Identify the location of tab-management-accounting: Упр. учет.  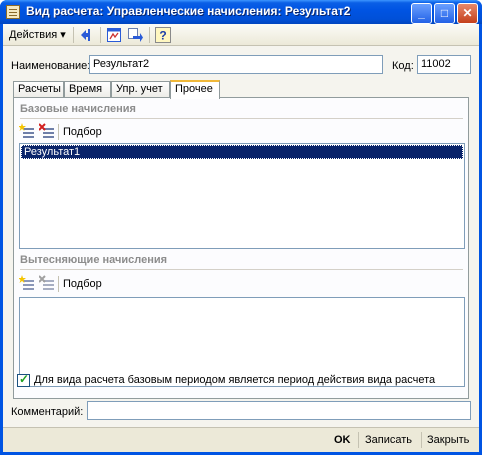
(140, 89).